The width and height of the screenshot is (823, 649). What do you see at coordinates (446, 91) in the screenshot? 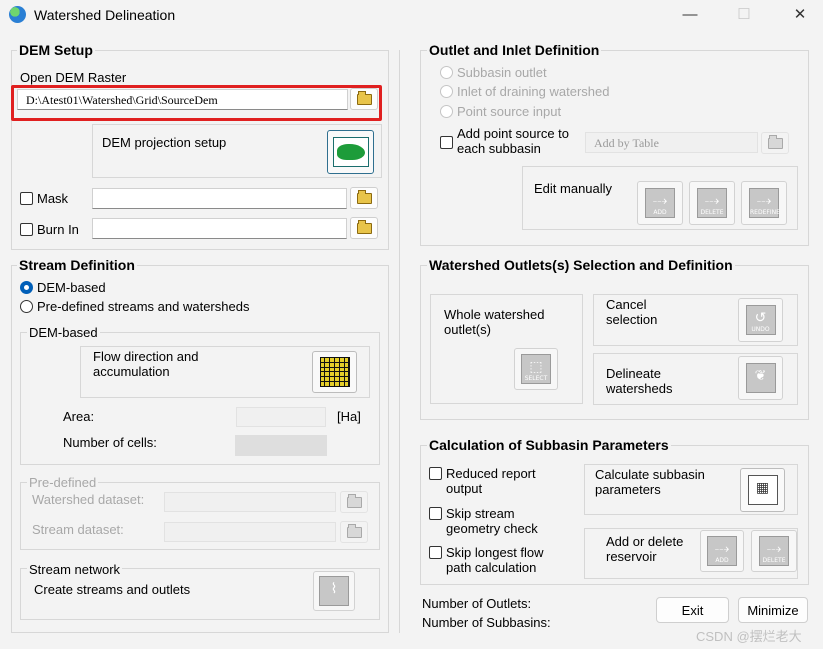
I see `inlet-radio` at bounding box center [446, 91].